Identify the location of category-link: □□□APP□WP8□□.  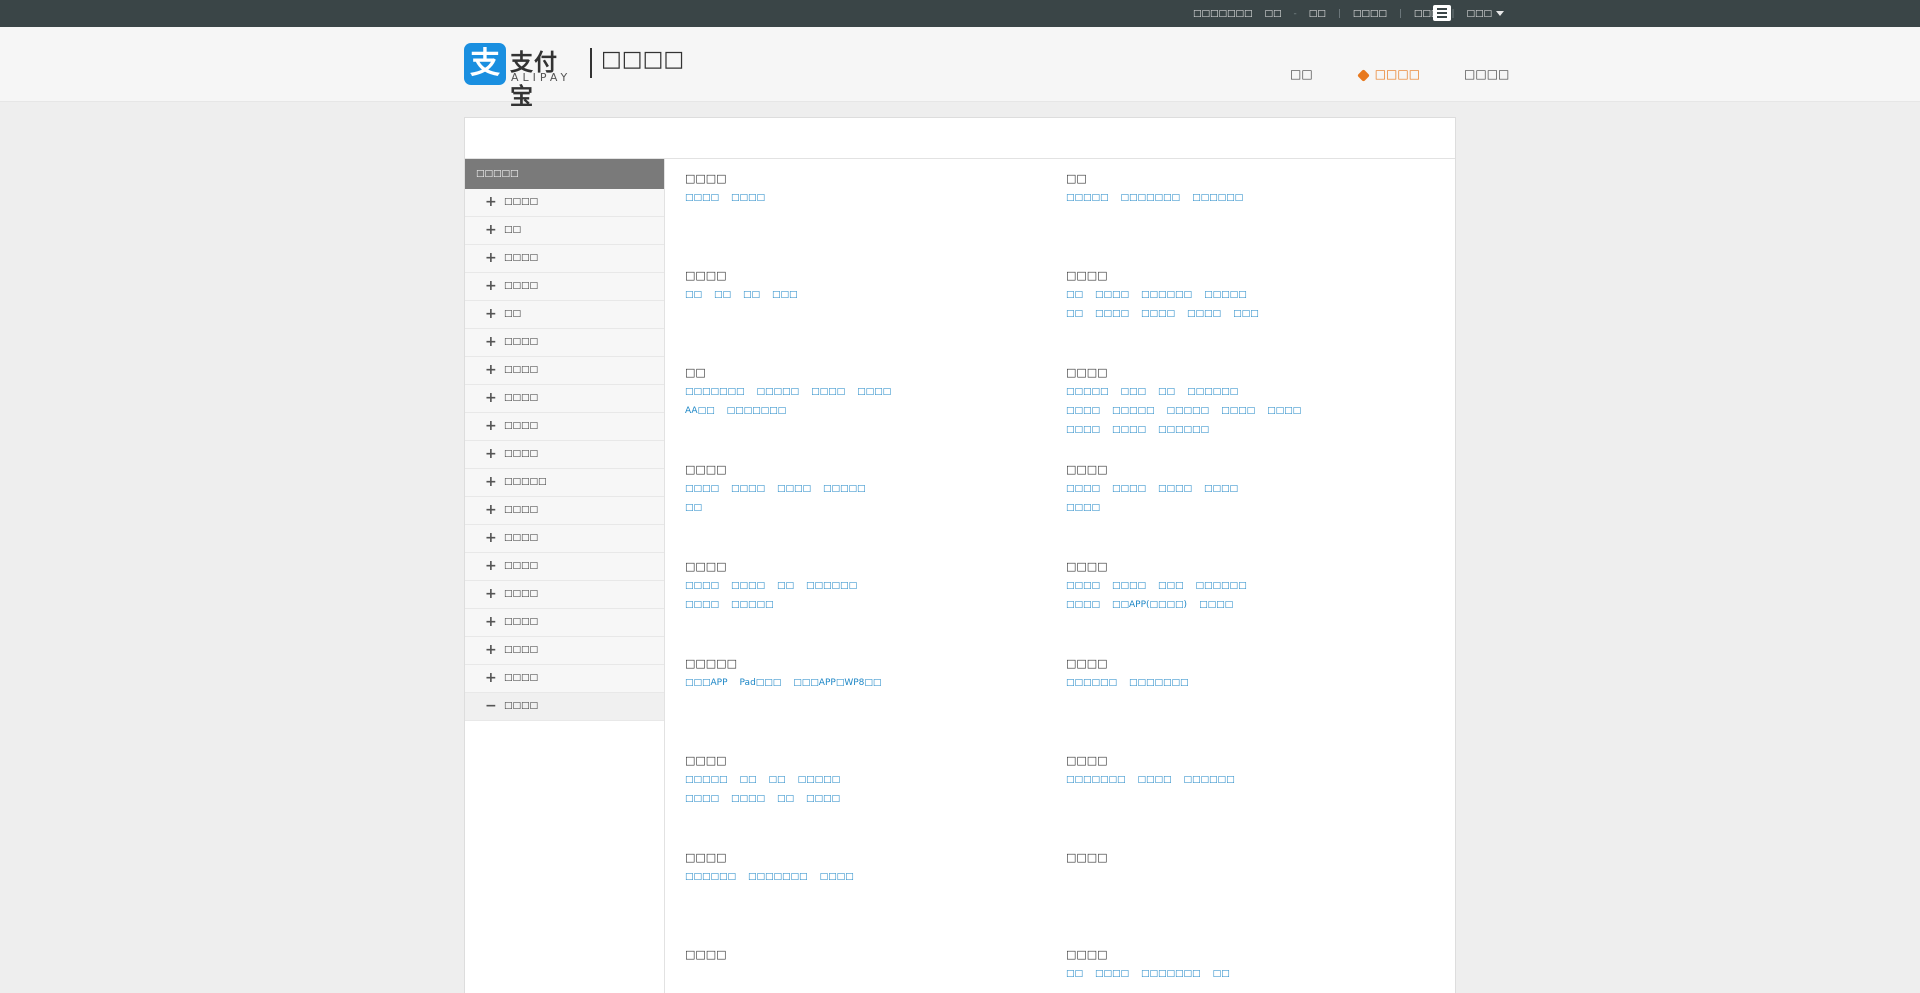
(837, 683).